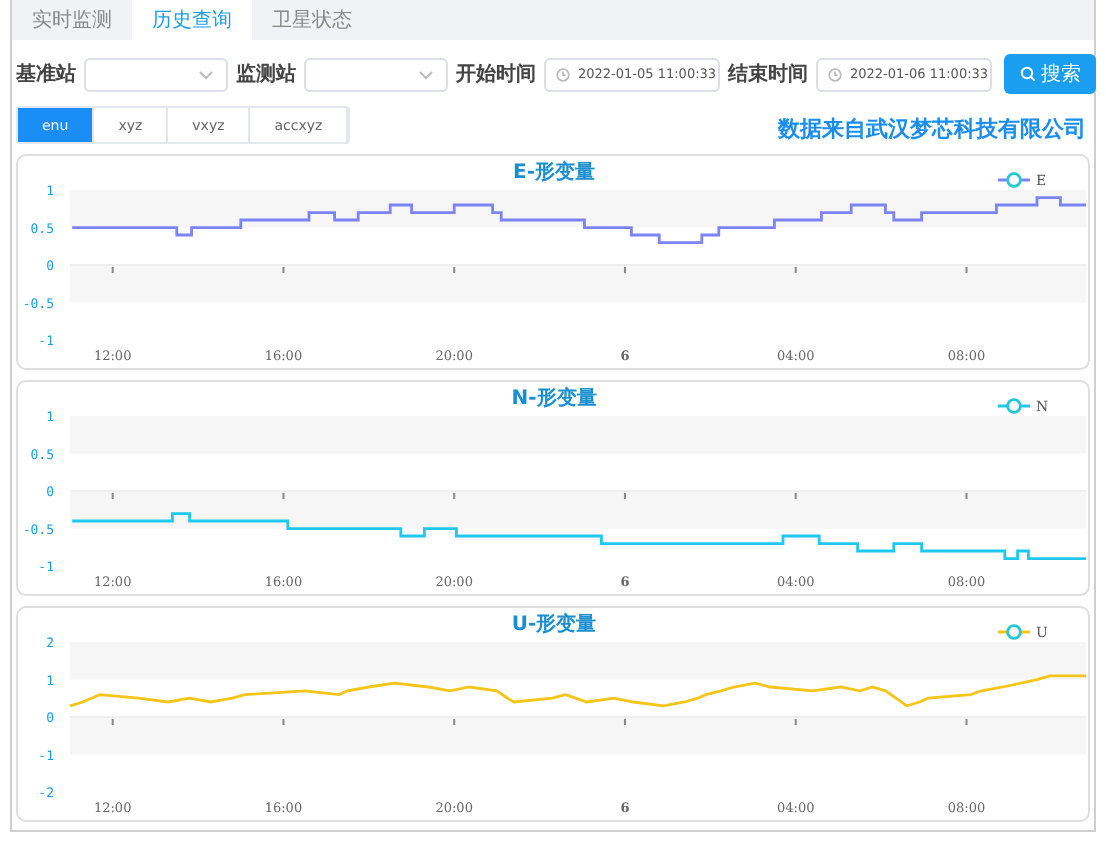 This screenshot has width=1106, height=846. Describe the element at coordinates (46, 74) in the screenshot. I see `field-label: 基准站` at that location.